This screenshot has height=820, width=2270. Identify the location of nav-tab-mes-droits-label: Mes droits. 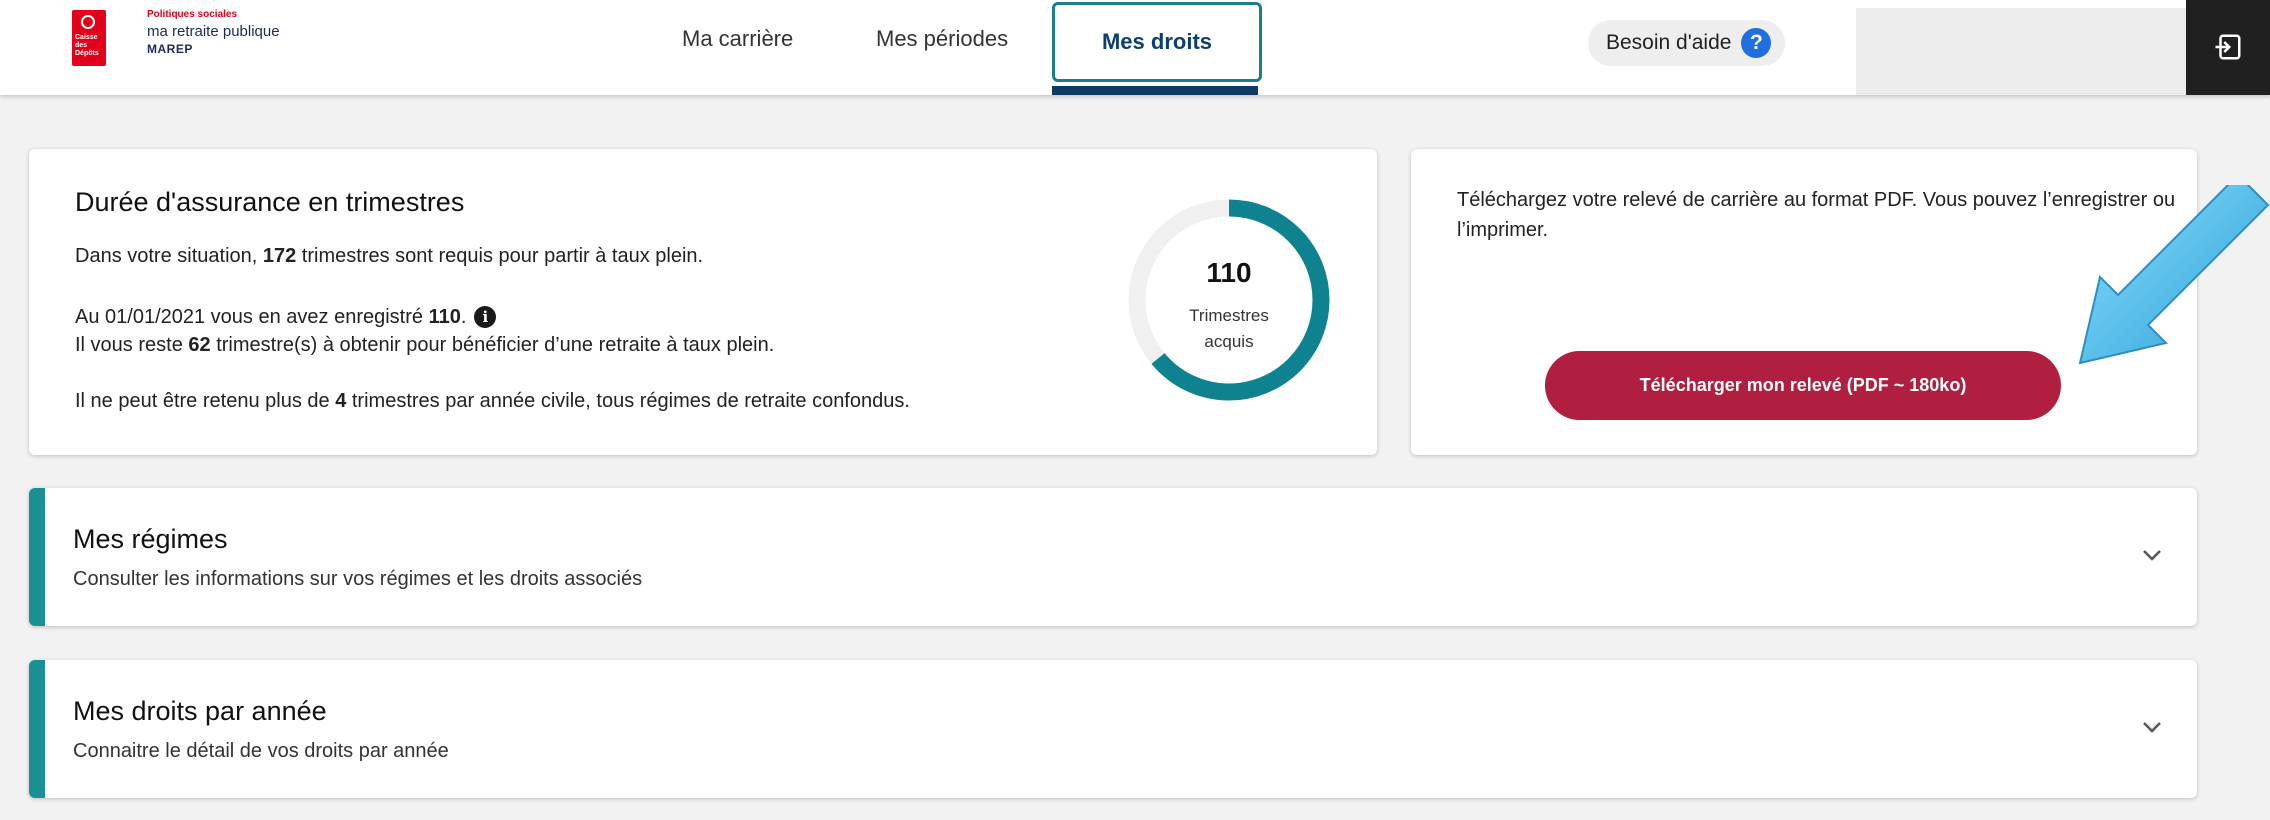
(1157, 41).